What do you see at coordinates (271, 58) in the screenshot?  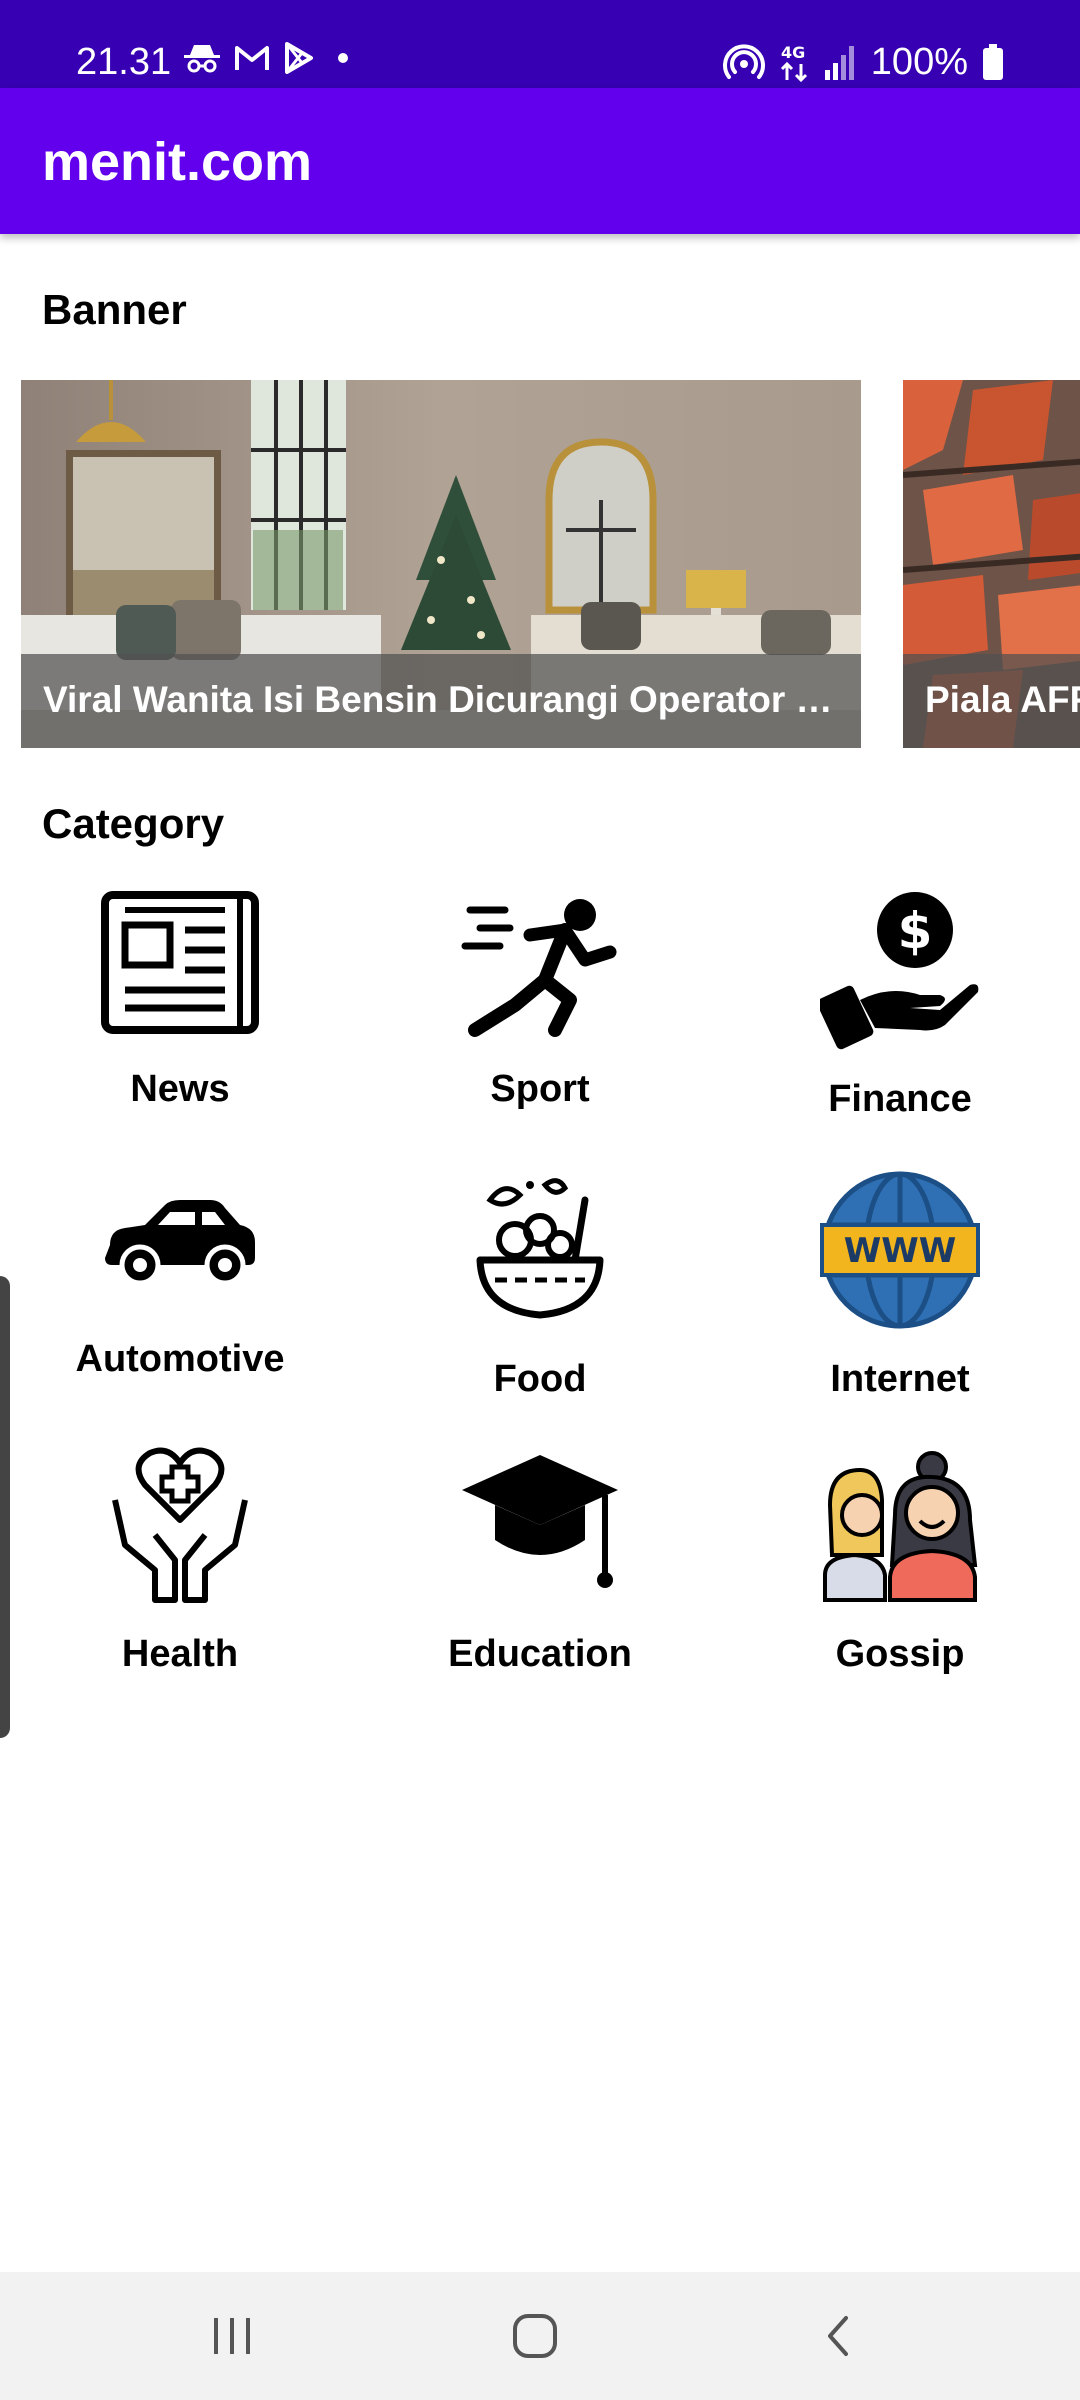 I see `status-notification-icons` at bounding box center [271, 58].